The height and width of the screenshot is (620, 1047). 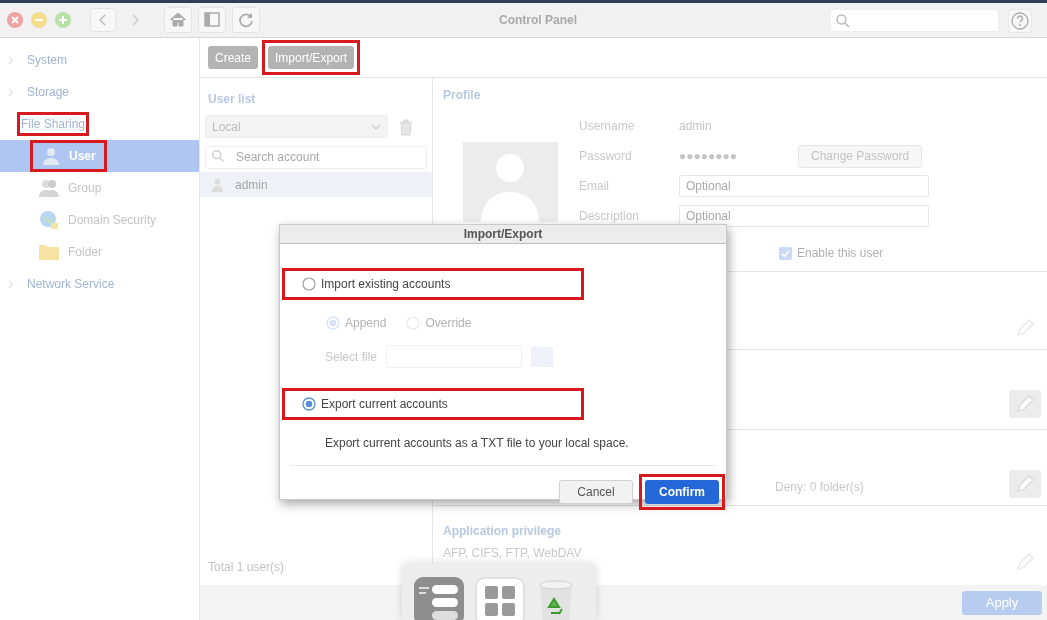 I want to click on search-field: Search account, so click(x=316, y=157).